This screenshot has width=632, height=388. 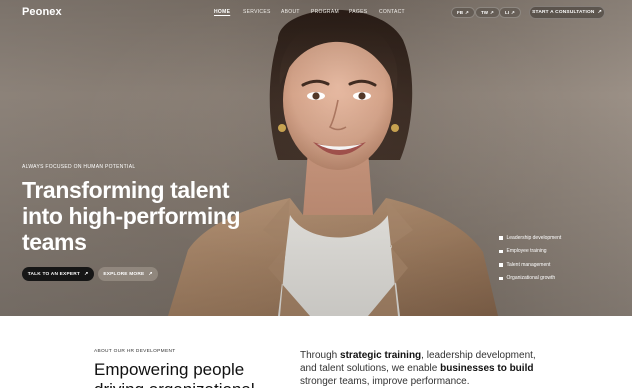 What do you see at coordinates (126, 190) in the screenshot?
I see `hero-headline-line-1: Transforming talent` at bounding box center [126, 190].